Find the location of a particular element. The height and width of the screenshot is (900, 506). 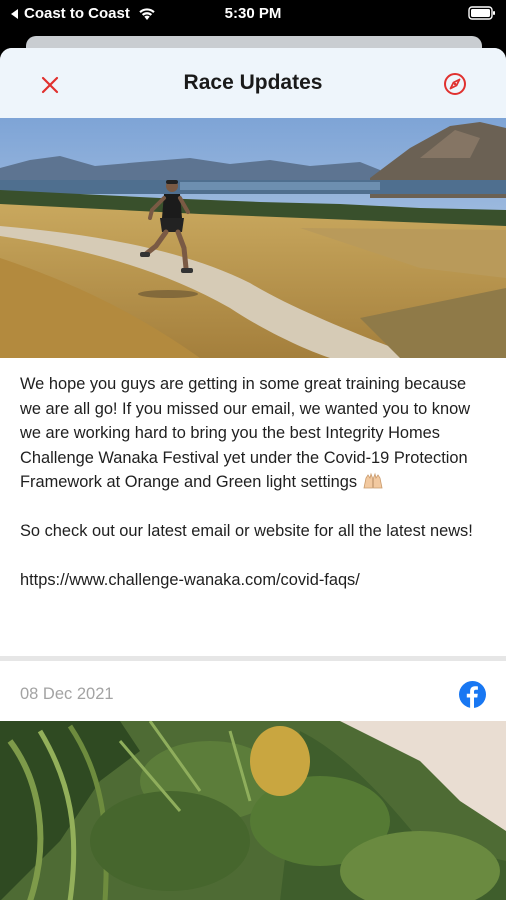

status-bar: Coast to Coast 5:30 PM is located at coordinates (253, 14).